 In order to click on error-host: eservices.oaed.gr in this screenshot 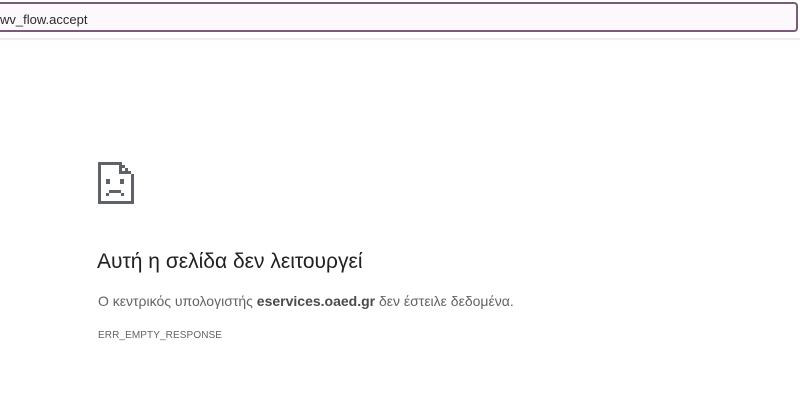, I will do `click(316, 301)`.